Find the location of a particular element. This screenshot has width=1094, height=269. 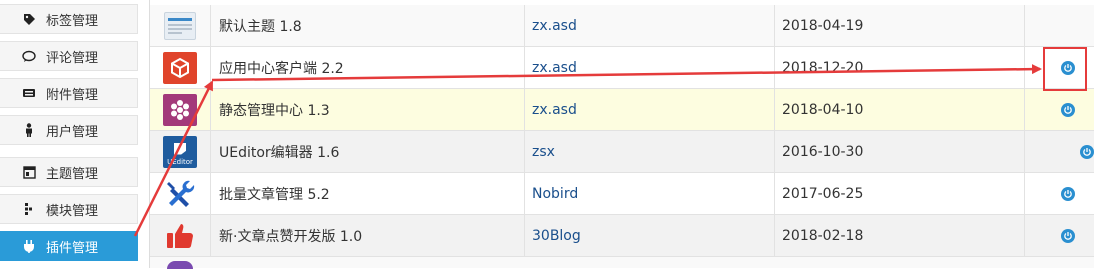

ueditor-label: UEditor is located at coordinates (180, 161).